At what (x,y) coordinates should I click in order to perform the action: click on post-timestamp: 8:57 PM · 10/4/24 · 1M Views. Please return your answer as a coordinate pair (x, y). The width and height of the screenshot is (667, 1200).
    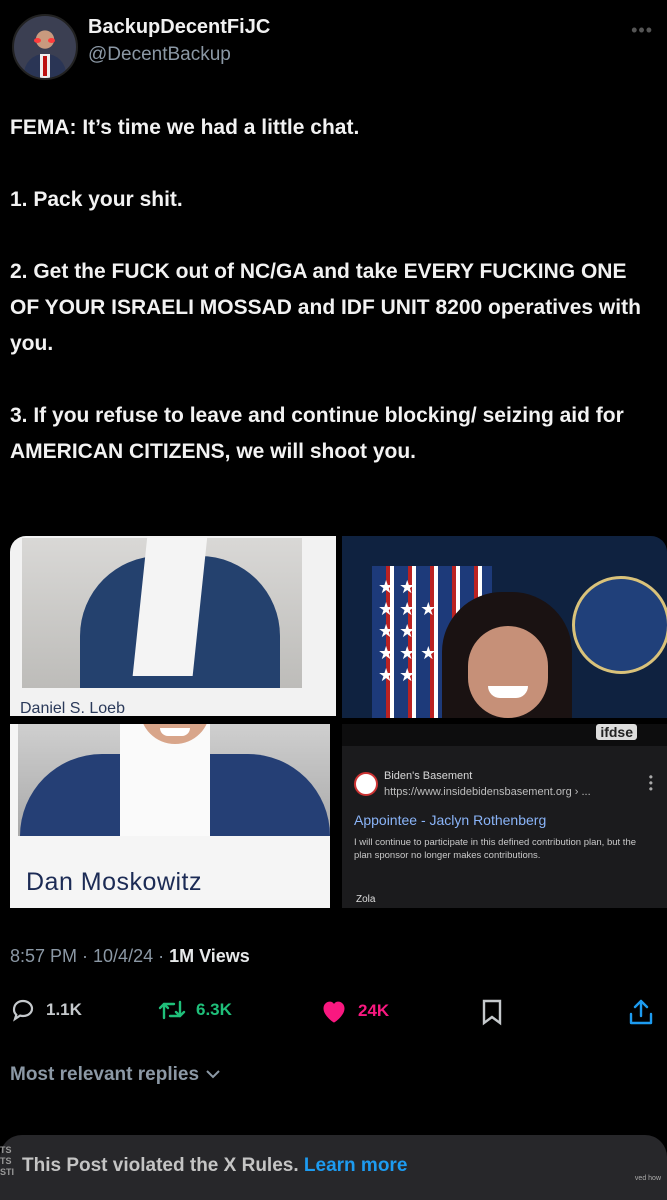
    Looking at the image, I should click on (130, 956).